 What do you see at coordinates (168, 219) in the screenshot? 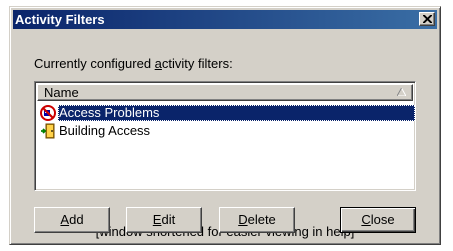
I see `edit-label: dit` at bounding box center [168, 219].